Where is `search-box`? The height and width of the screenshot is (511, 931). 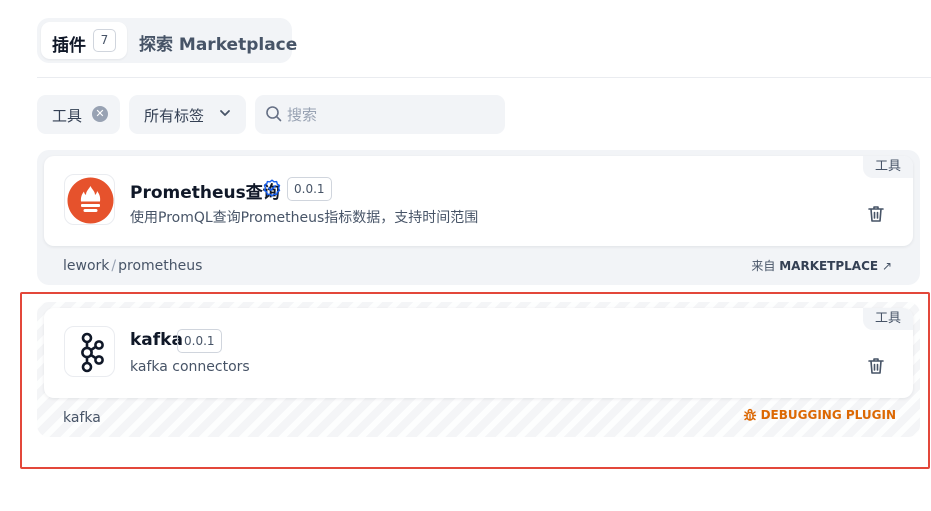
search-box is located at coordinates (380, 114).